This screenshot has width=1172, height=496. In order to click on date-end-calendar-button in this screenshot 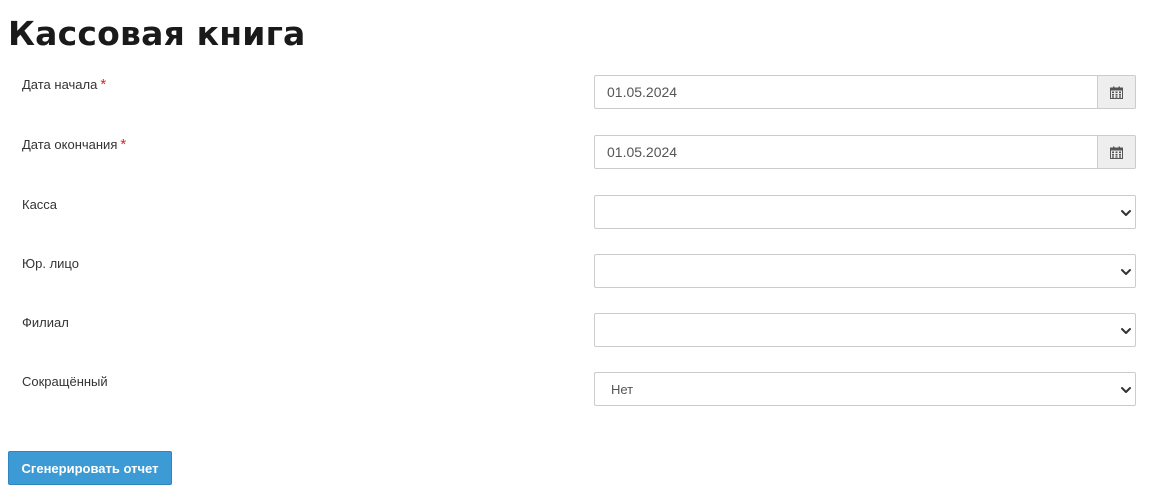, I will do `click(1116, 152)`.